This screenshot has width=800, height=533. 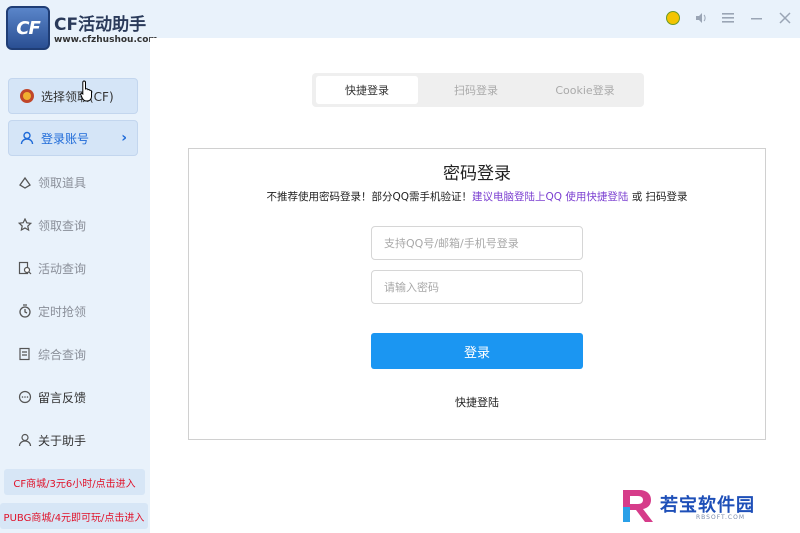 What do you see at coordinates (25, 397) in the screenshot?
I see `chat-icon` at bounding box center [25, 397].